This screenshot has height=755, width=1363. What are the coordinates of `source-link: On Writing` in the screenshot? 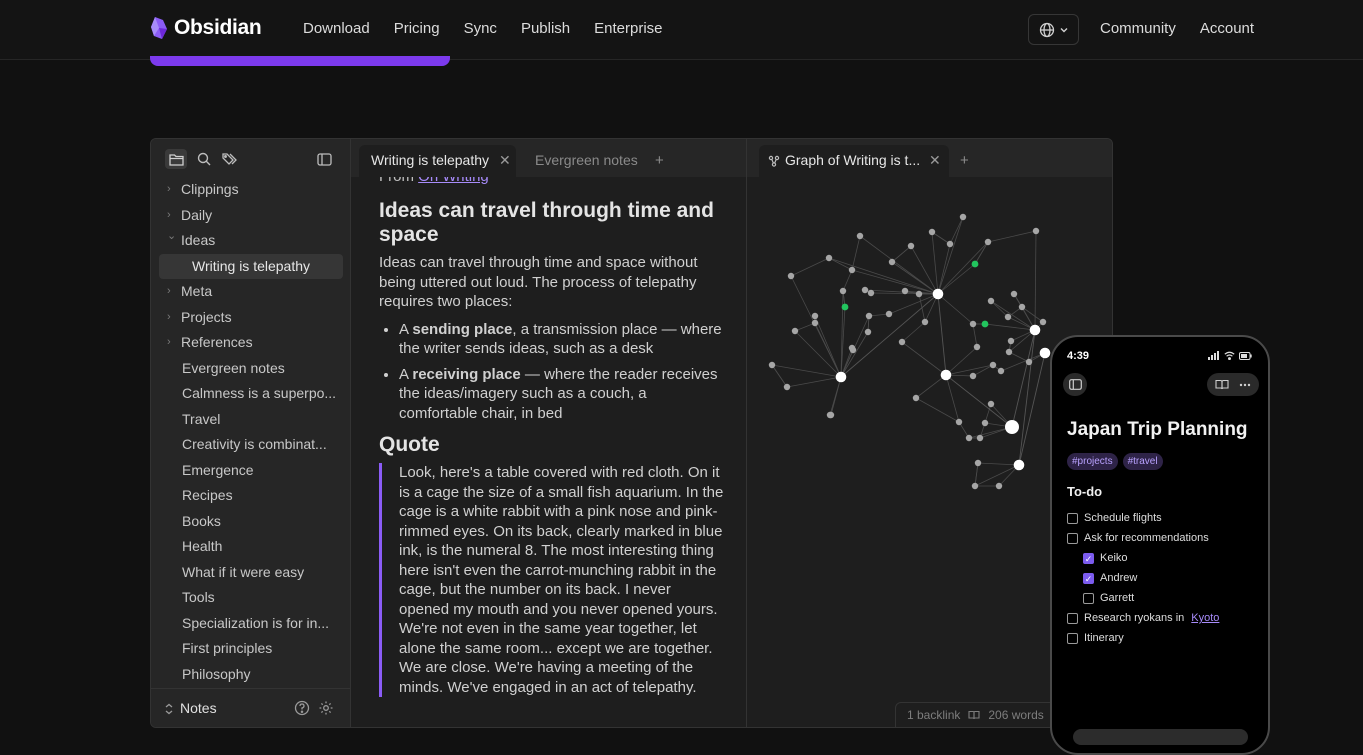 It's located at (453, 181).